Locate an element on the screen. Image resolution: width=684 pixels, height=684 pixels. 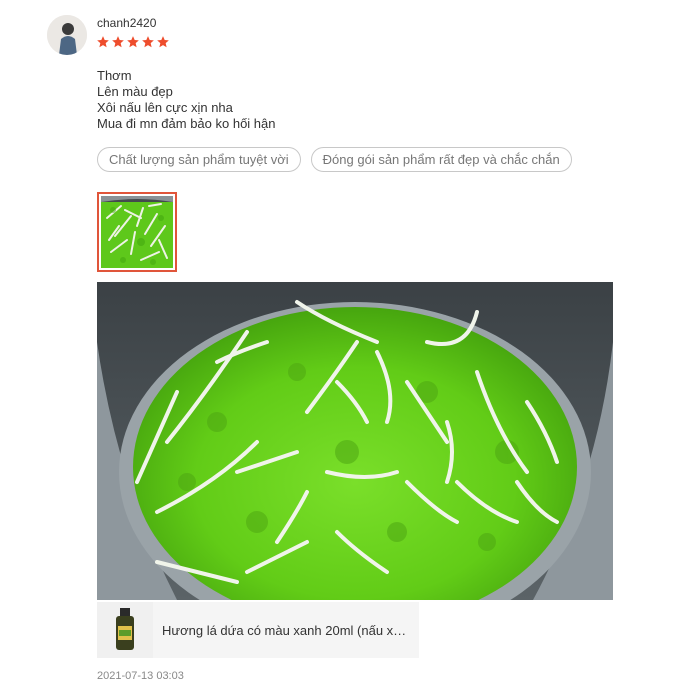
rating-stars is located at coordinates (133, 42).